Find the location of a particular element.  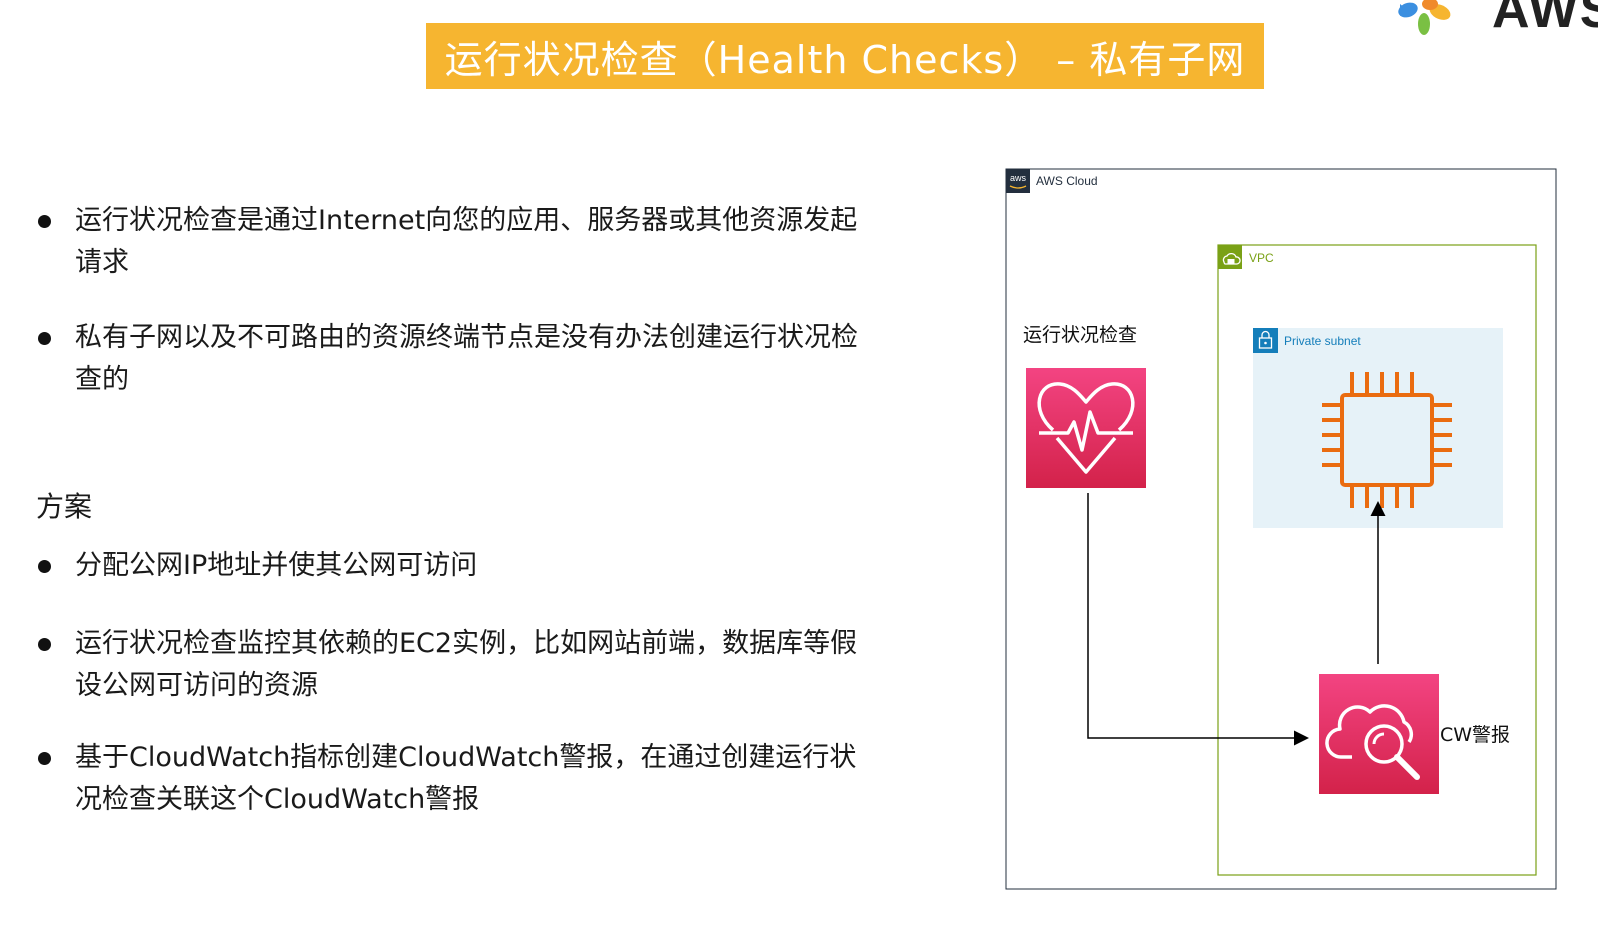

aws-cloud-label: AWS Cloud is located at coordinates (1067, 181).